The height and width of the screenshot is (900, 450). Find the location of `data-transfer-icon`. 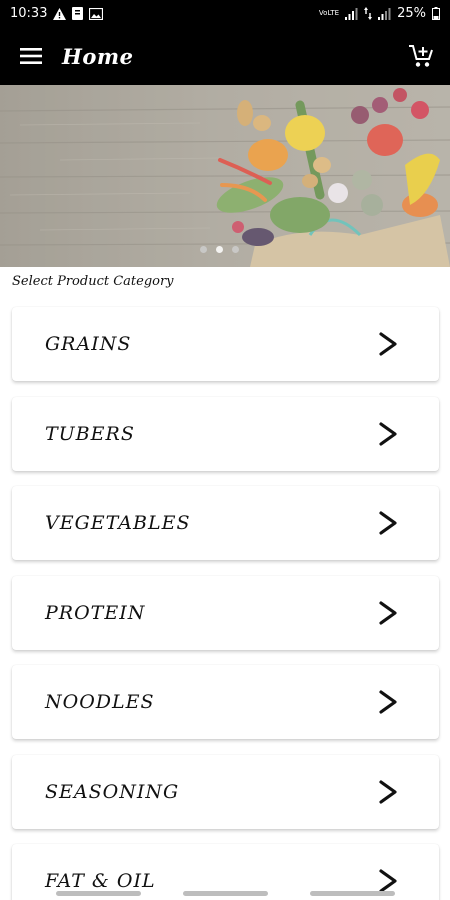

data-transfer-icon is located at coordinates (368, 13).